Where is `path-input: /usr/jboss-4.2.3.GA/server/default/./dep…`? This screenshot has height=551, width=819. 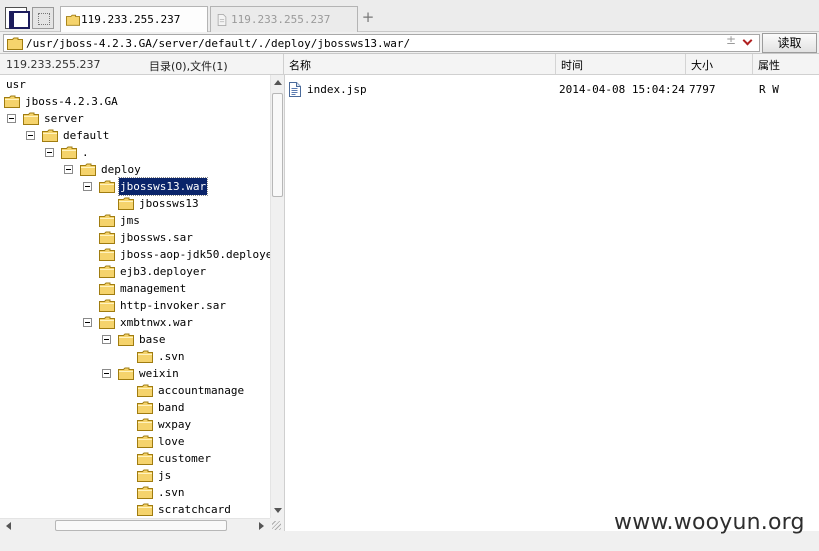 path-input: /usr/jboss-4.2.3.GA/server/default/./dep… is located at coordinates (381, 43).